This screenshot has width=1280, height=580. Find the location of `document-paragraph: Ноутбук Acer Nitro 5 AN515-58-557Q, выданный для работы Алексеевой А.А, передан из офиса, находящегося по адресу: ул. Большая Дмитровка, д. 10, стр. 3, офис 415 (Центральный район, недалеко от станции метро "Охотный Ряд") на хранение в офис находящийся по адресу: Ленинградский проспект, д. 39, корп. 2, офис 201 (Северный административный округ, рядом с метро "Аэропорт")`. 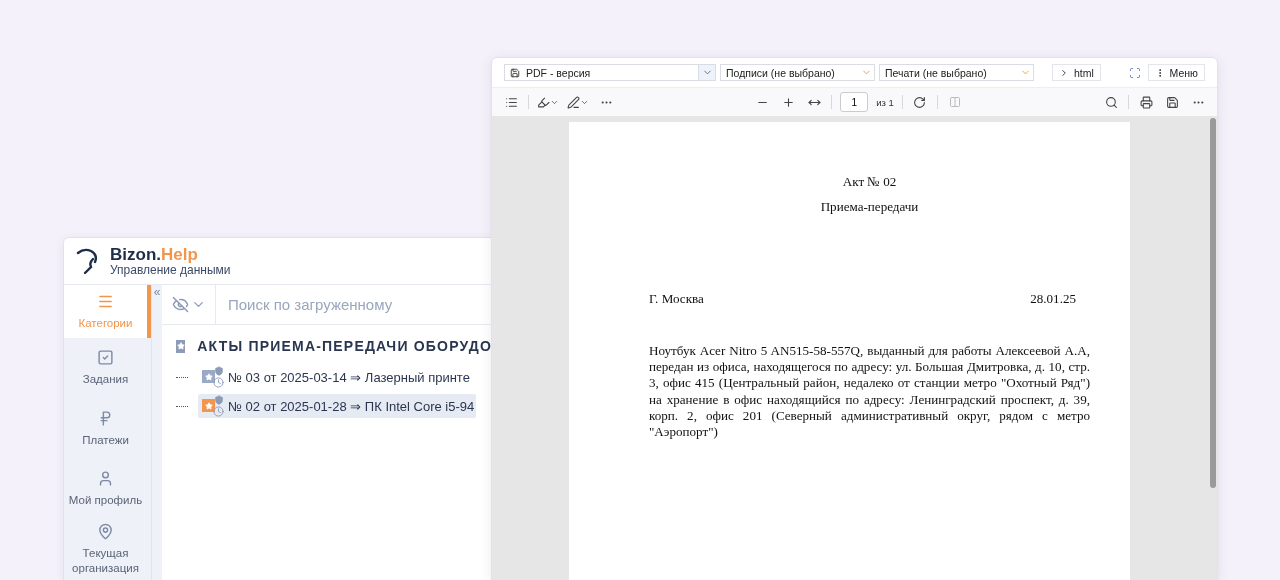

document-paragraph: Ноутбук Acer Nitro 5 AN515-58-557Q, выданный для работы Алексеевой А.А, передан из офиса, находящегося по адресу: ул. Большая Дмитровка, д. 10, стр. 3, офис 415 (Центральный район, недалеко от станции метро "Охотный Ряд") на хранение в офис находящийся по адресу: Ленинградский проспект, д. 39, корп. 2, офис 201 (Северный административный округ, рядом с метро "Аэропорт") is located at coordinates (869, 392).